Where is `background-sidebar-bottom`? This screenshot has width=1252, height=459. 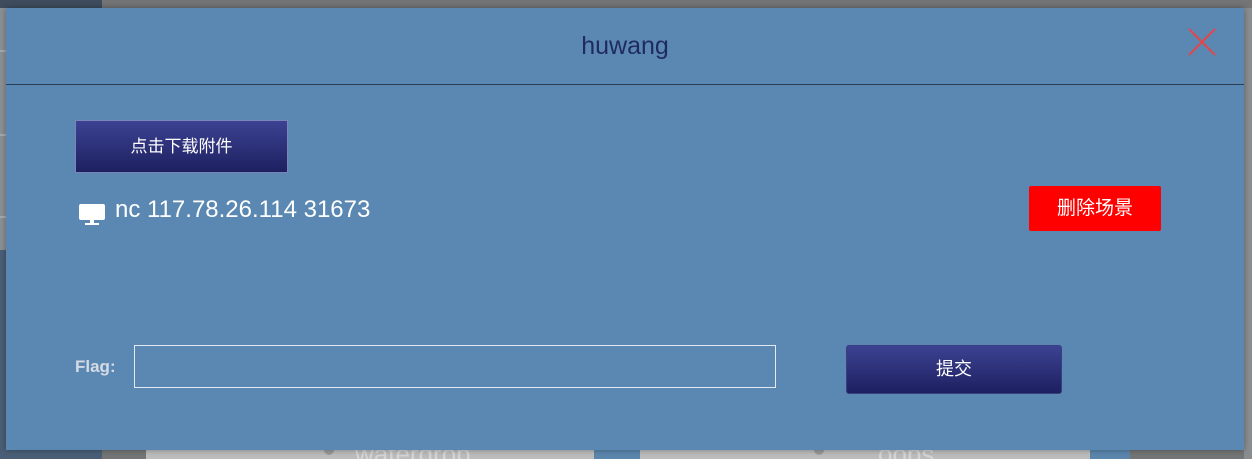
background-sidebar-bottom is located at coordinates (51, 454).